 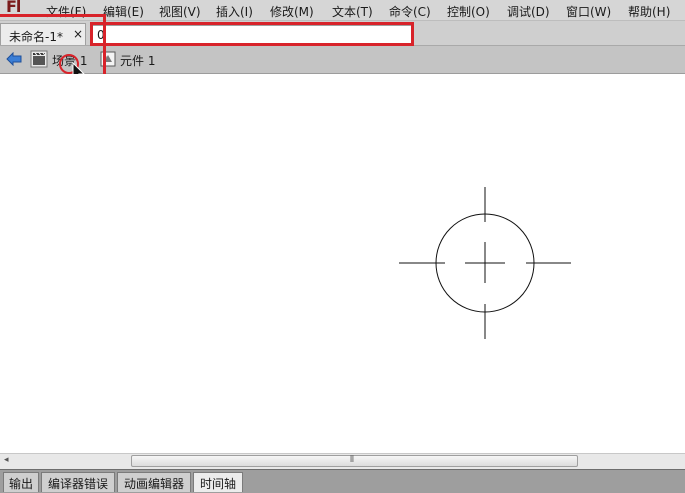 What do you see at coordinates (252, 34) in the screenshot?
I see `annotation-highlight-box` at bounding box center [252, 34].